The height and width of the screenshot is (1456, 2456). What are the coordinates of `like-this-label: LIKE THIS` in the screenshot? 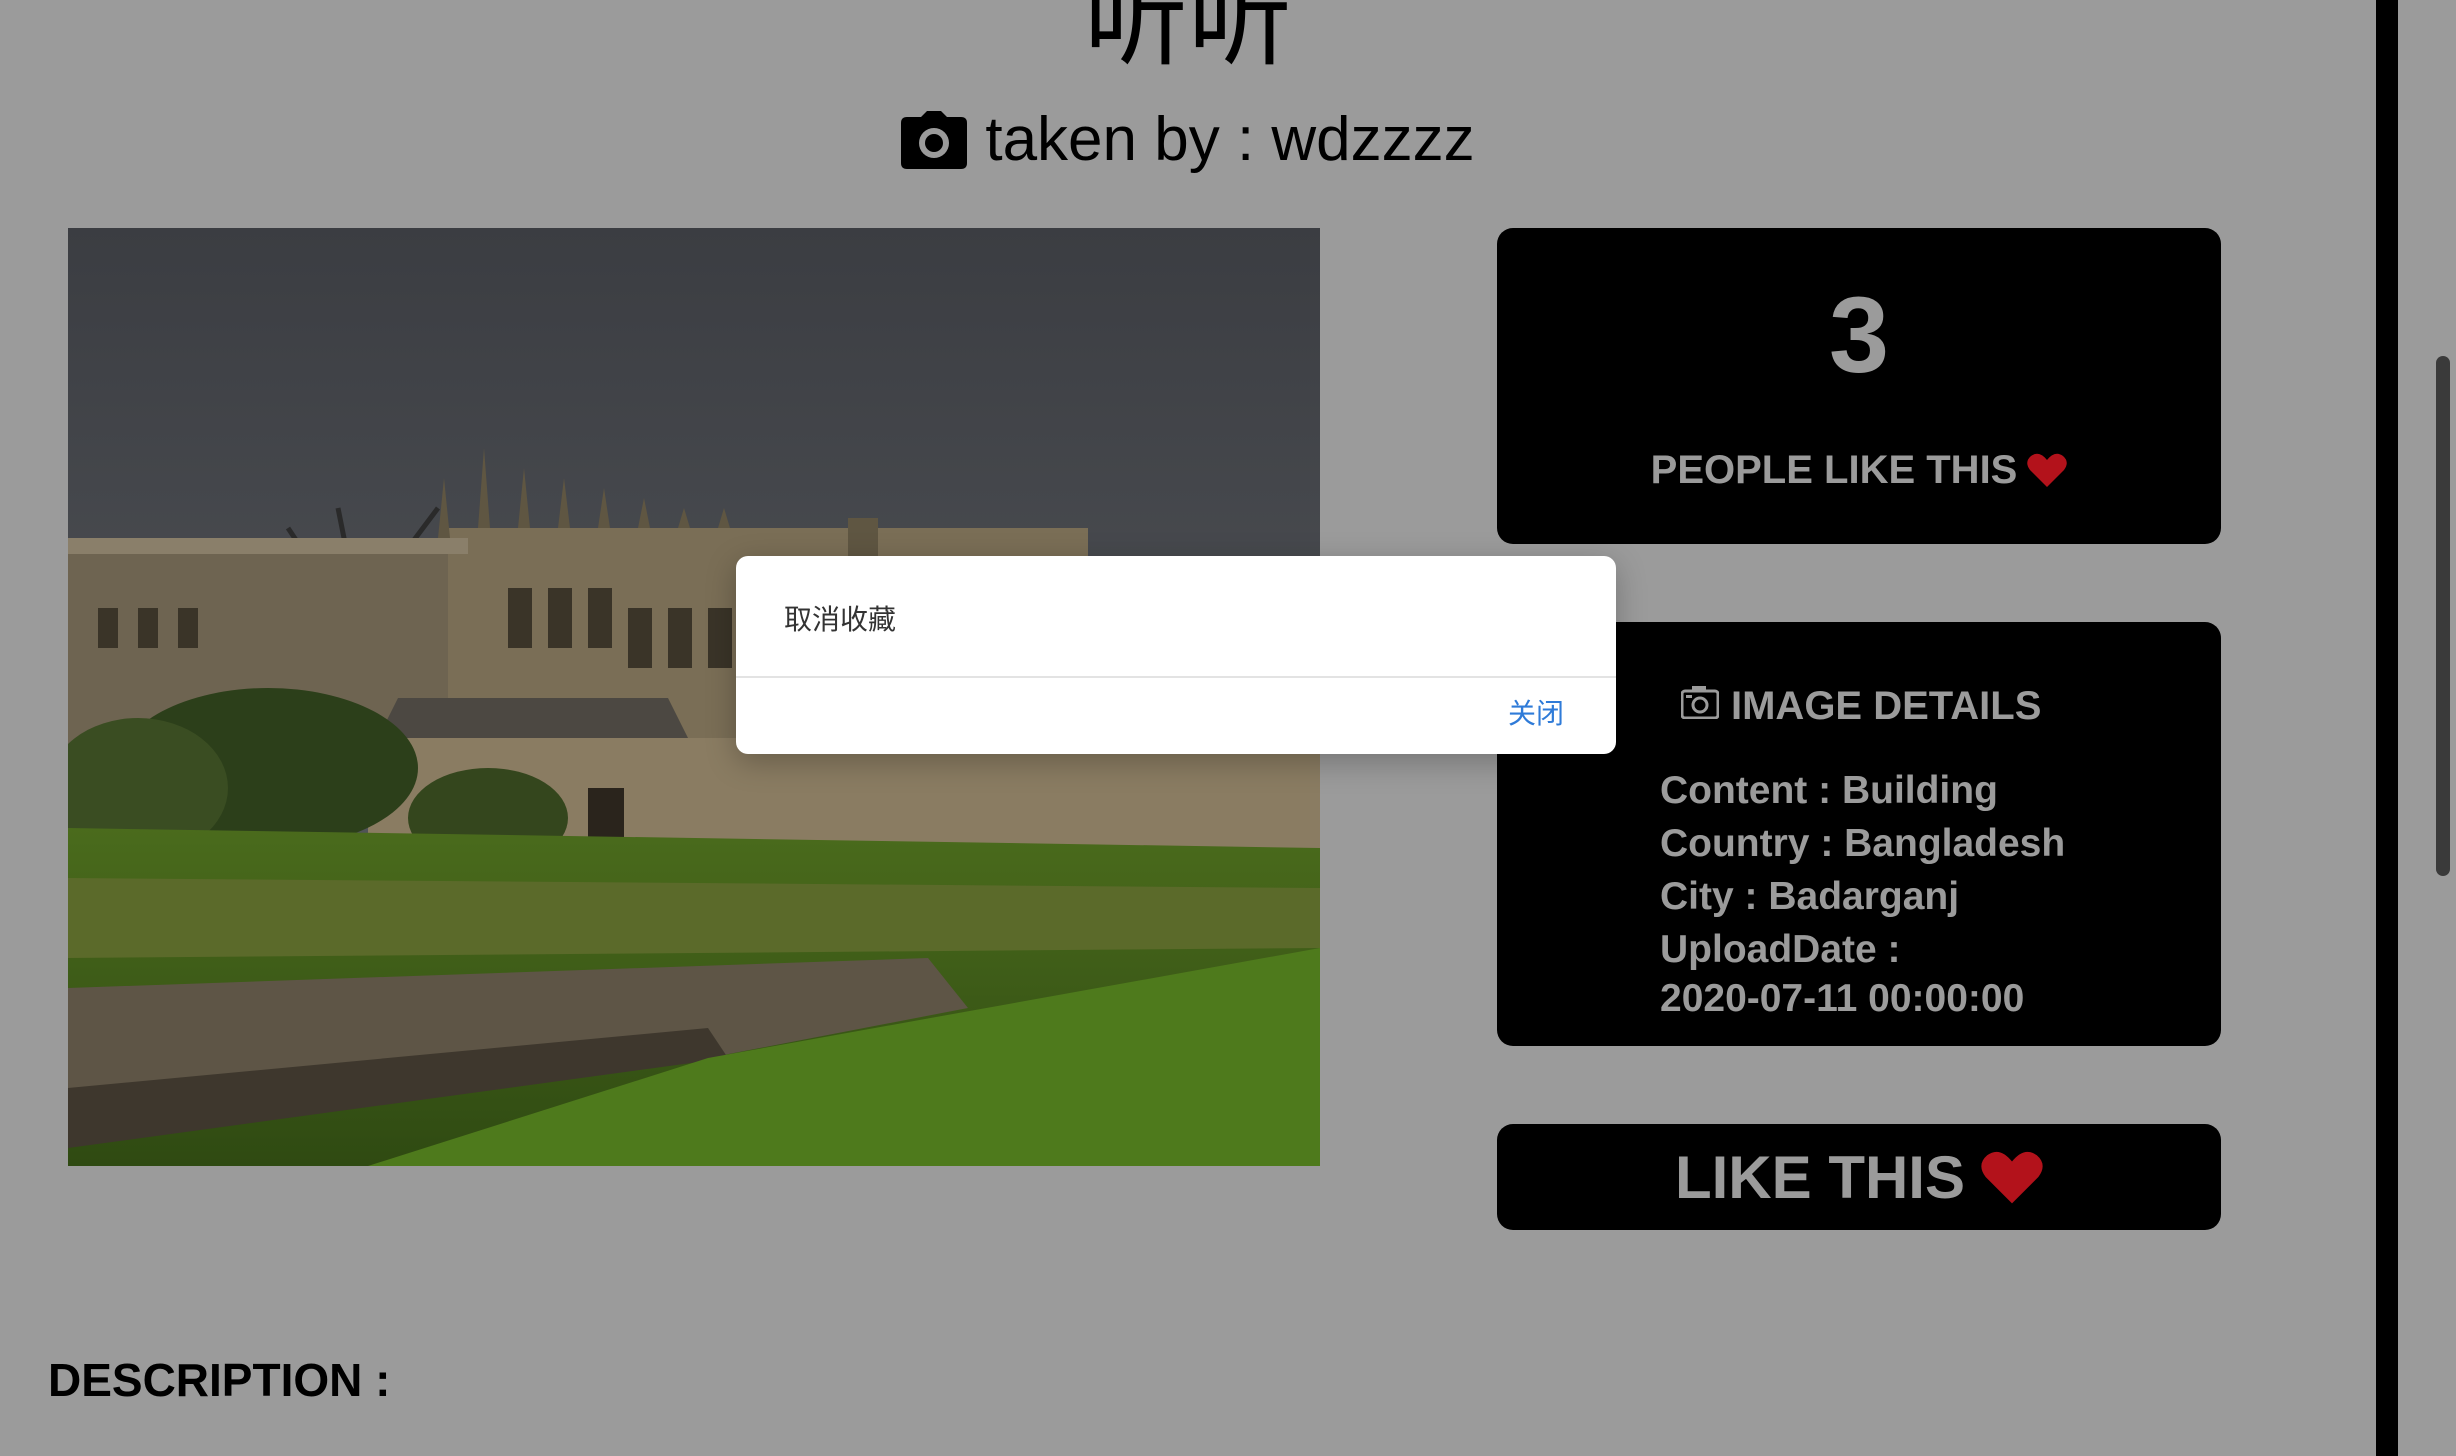 It's located at (1819, 1177).